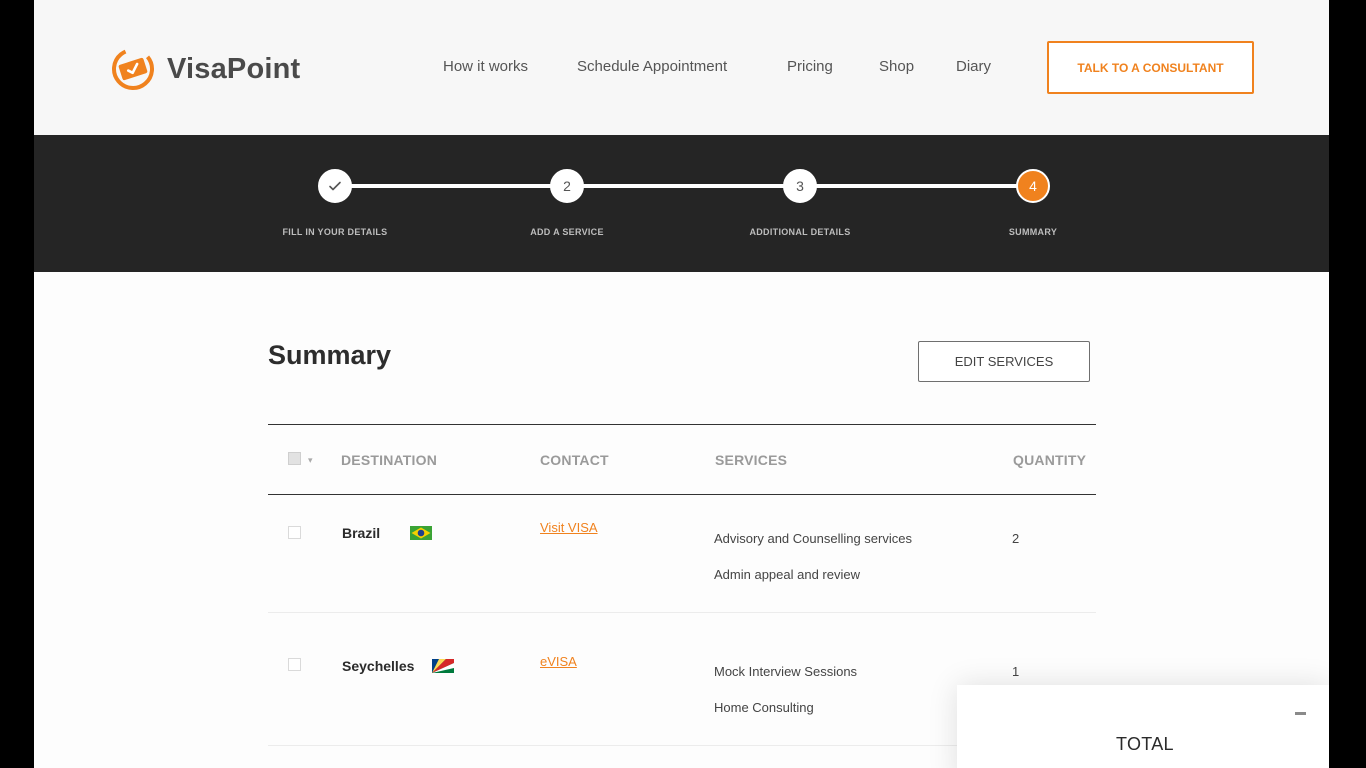  What do you see at coordinates (684, 186) in the screenshot?
I see `stepper-track` at bounding box center [684, 186].